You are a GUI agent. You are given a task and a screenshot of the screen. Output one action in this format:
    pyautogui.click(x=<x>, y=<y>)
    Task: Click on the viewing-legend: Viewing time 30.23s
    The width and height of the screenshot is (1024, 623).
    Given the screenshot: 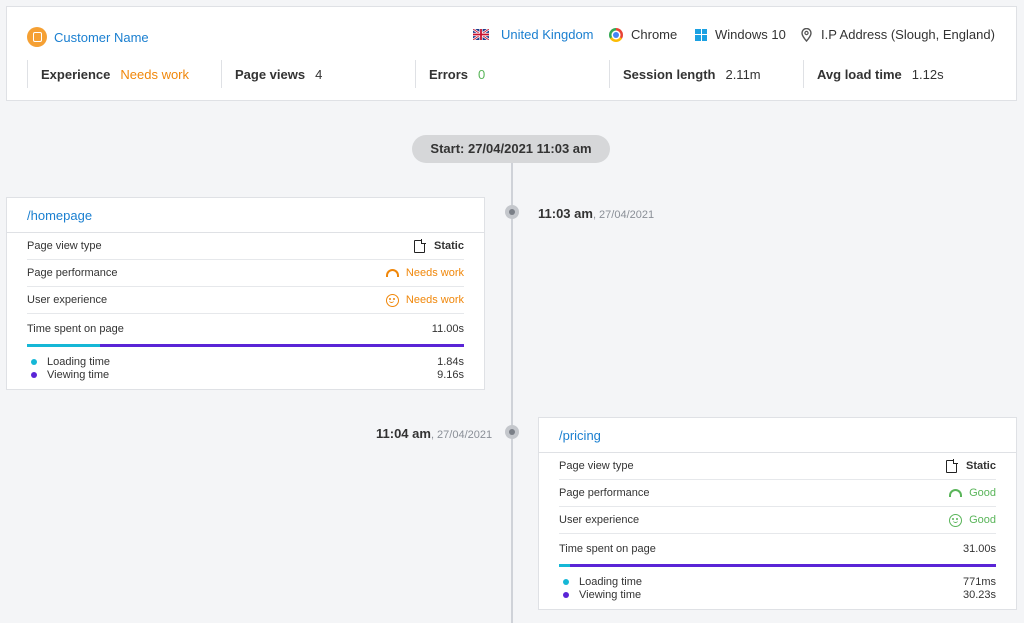 What is the action you would take?
    pyautogui.click(x=777, y=594)
    